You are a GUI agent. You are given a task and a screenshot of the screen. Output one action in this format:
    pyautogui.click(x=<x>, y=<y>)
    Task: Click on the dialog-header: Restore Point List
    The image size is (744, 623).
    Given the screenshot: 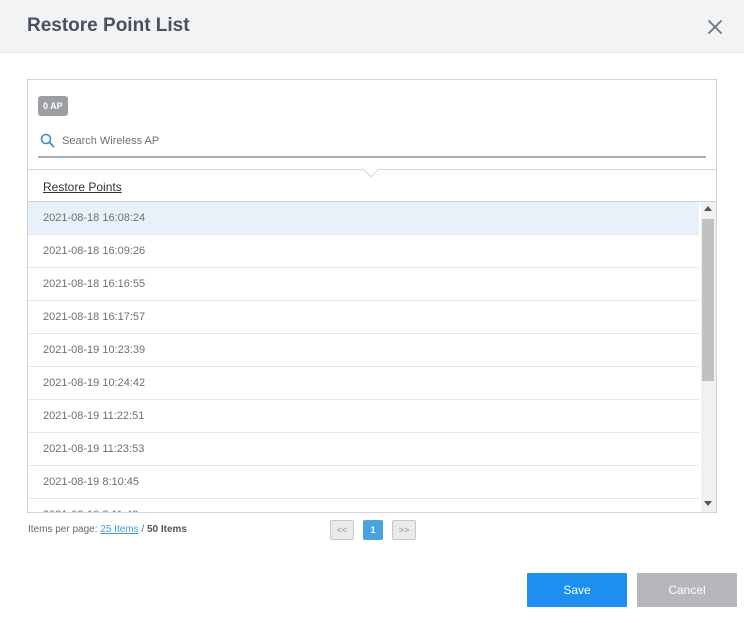 What is the action you would take?
    pyautogui.click(x=372, y=26)
    